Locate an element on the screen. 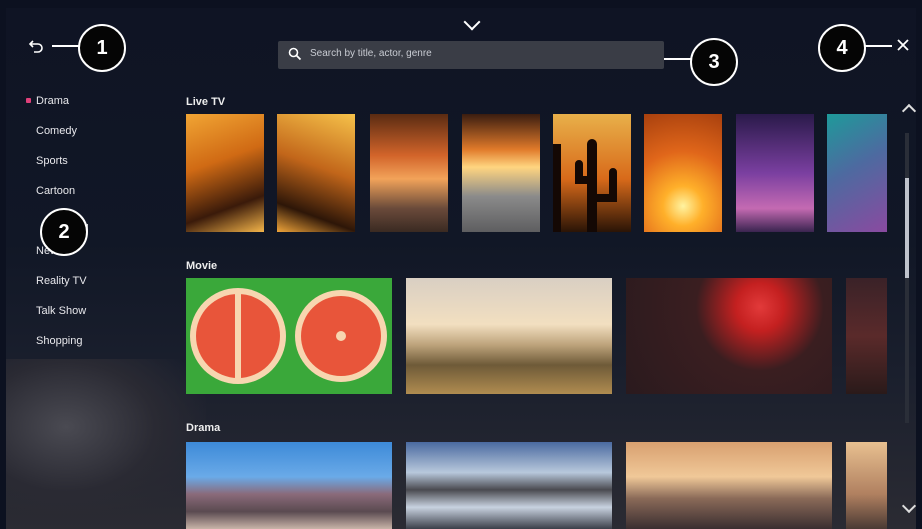 The width and height of the screenshot is (922, 529). callout-3: 3 is located at coordinates (714, 62).